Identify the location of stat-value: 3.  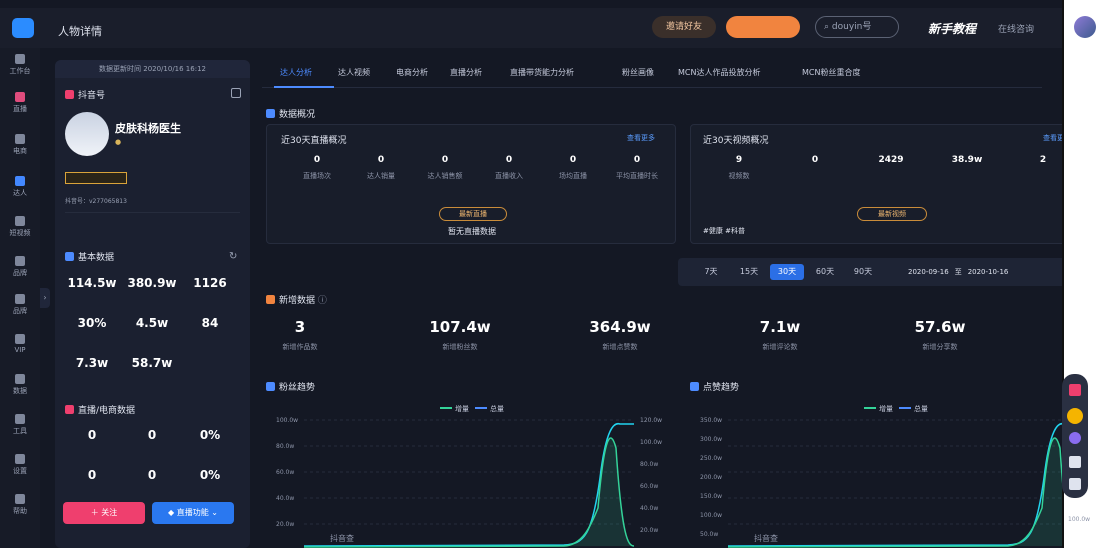
(300, 327).